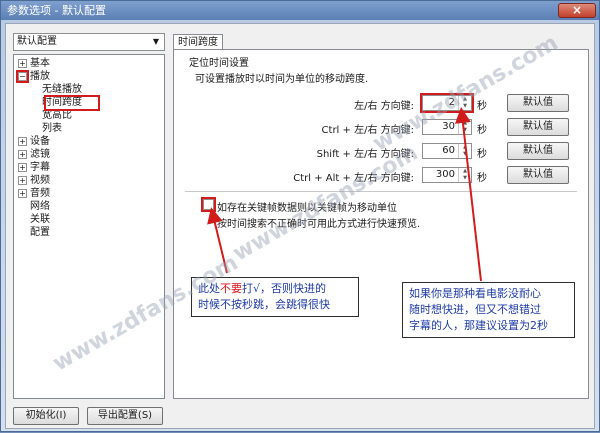 This screenshot has height=433, width=600. I want to click on spinner-value: 30, so click(448, 126).